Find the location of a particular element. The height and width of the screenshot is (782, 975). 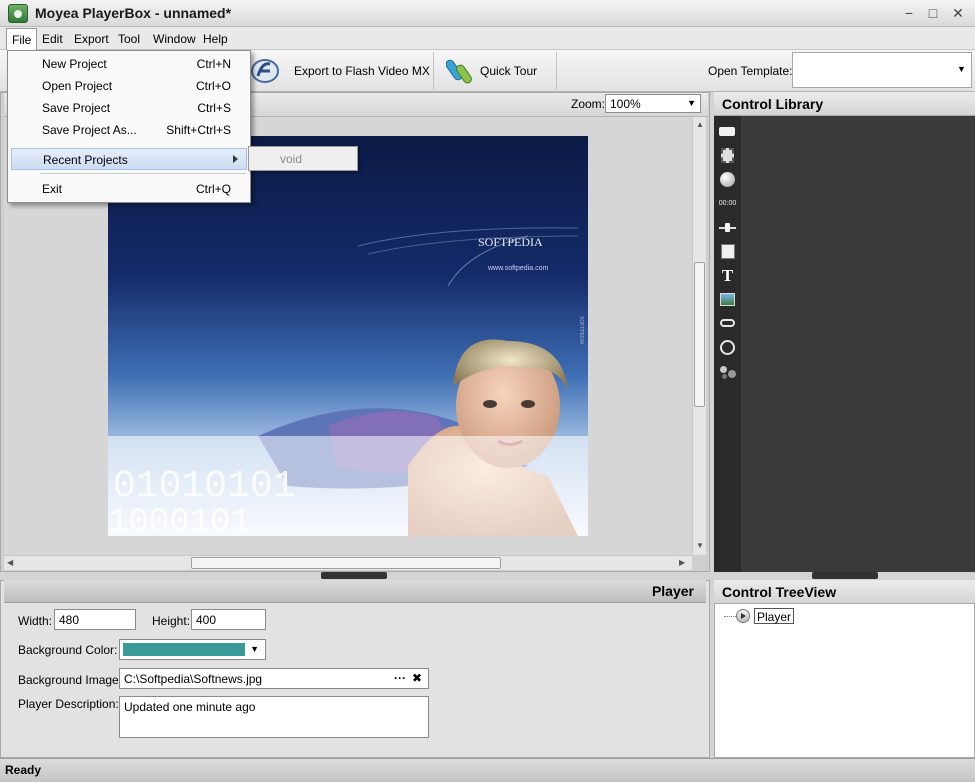

menu-item-shortcut: Ctrl+S is located at coordinates (214, 108).